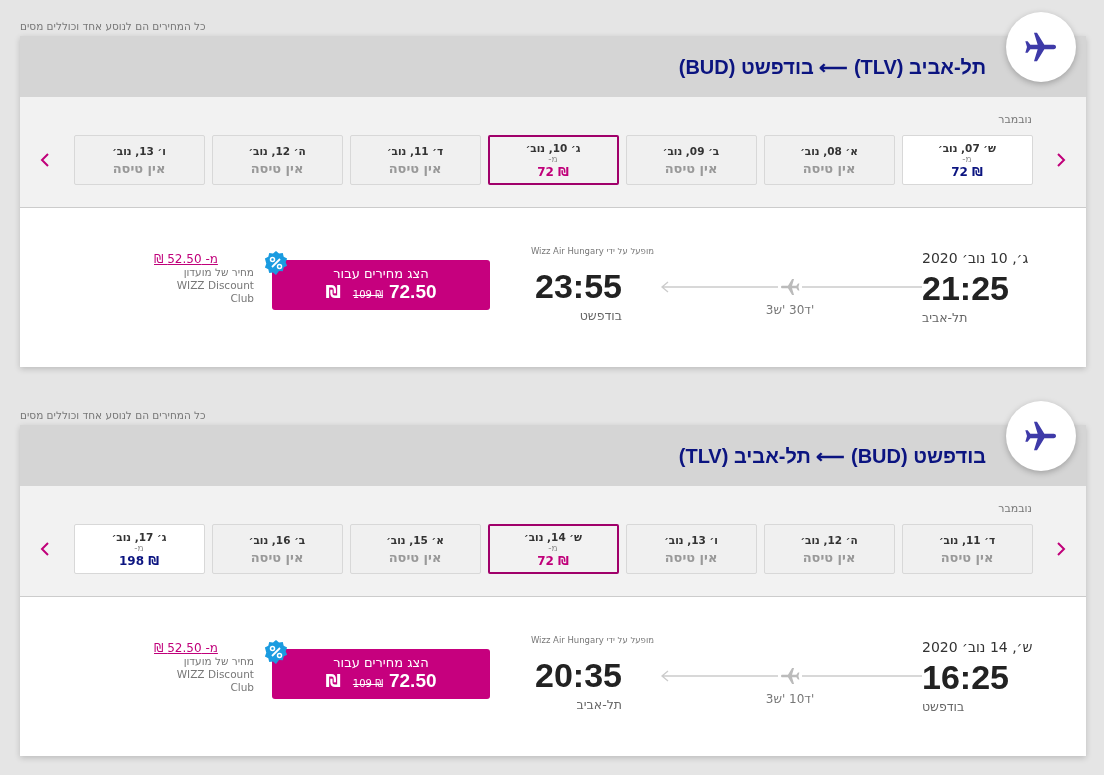 The height and width of the screenshot is (775, 1104). Describe the element at coordinates (139, 560) in the screenshot. I see `tile-price: 198 ₪` at that location.